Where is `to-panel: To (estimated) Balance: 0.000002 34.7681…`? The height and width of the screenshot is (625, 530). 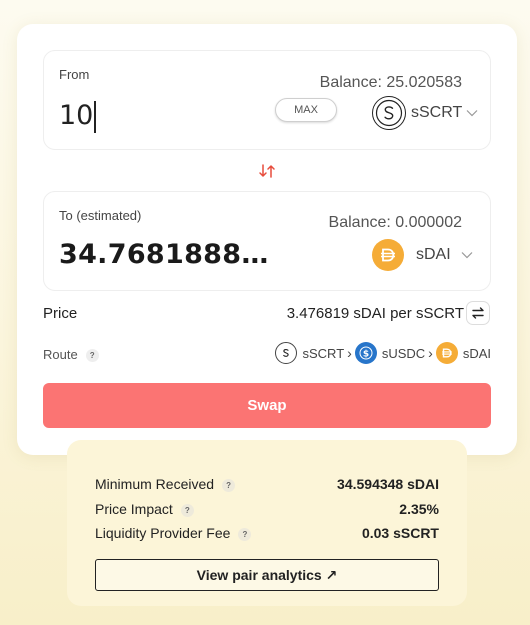 to-panel: To (estimated) Balance: 0.000002 34.7681… is located at coordinates (267, 241).